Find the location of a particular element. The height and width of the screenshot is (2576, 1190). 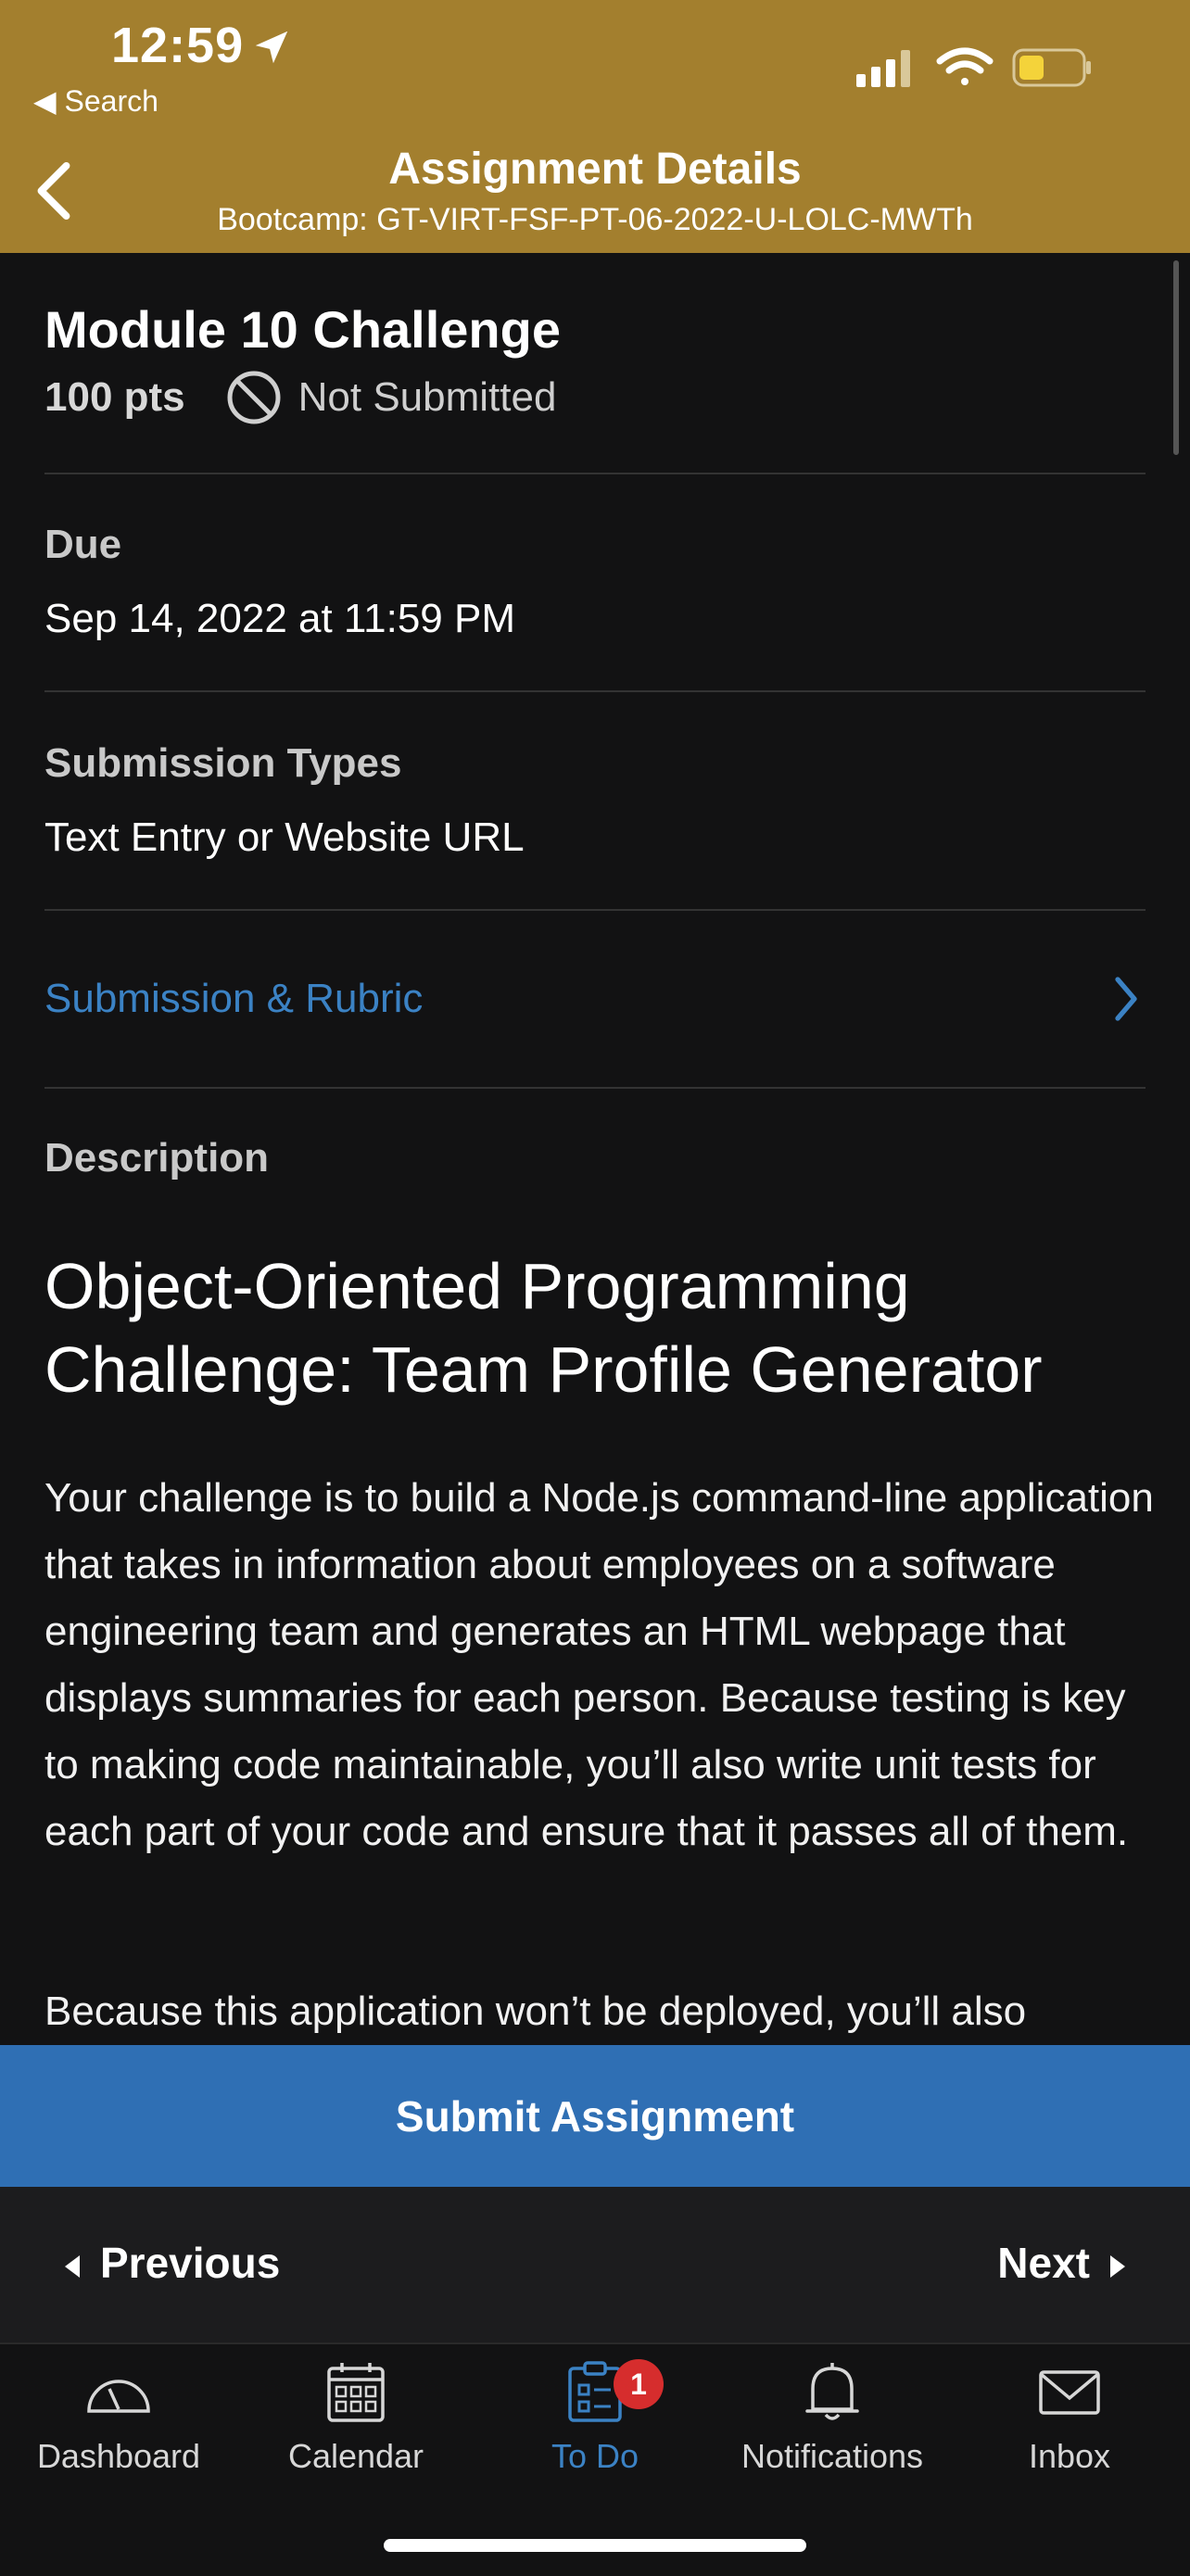

scroll-indicator is located at coordinates (1176, 357).